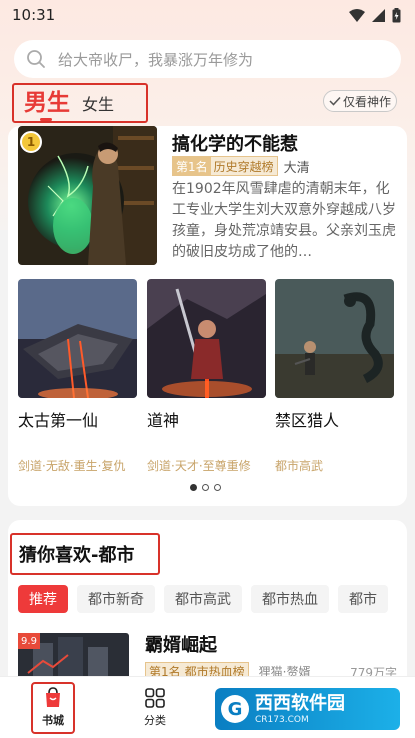 This screenshot has width=415, height=738. I want to click on nav-label: 分类, so click(155, 720).